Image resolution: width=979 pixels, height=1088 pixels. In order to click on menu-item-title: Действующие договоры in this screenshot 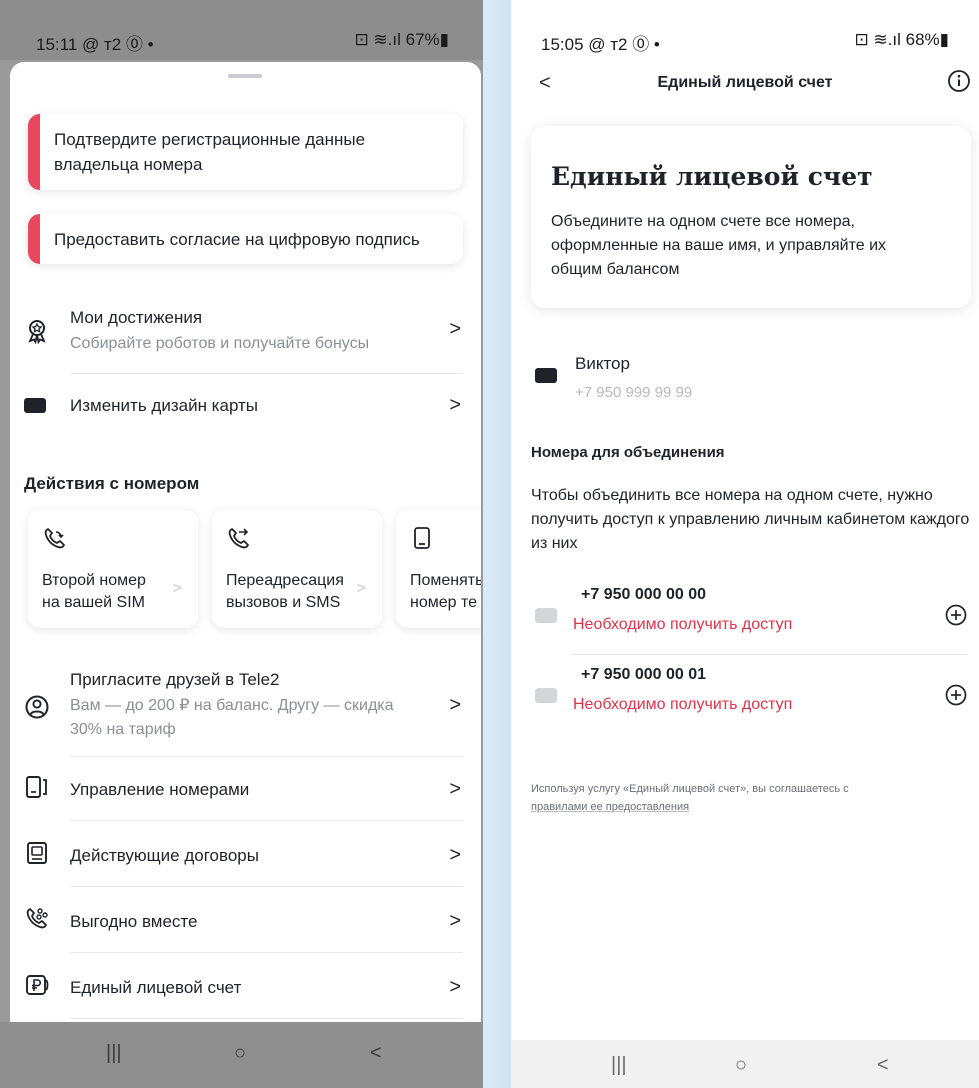, I will do `click(164, 855)`.